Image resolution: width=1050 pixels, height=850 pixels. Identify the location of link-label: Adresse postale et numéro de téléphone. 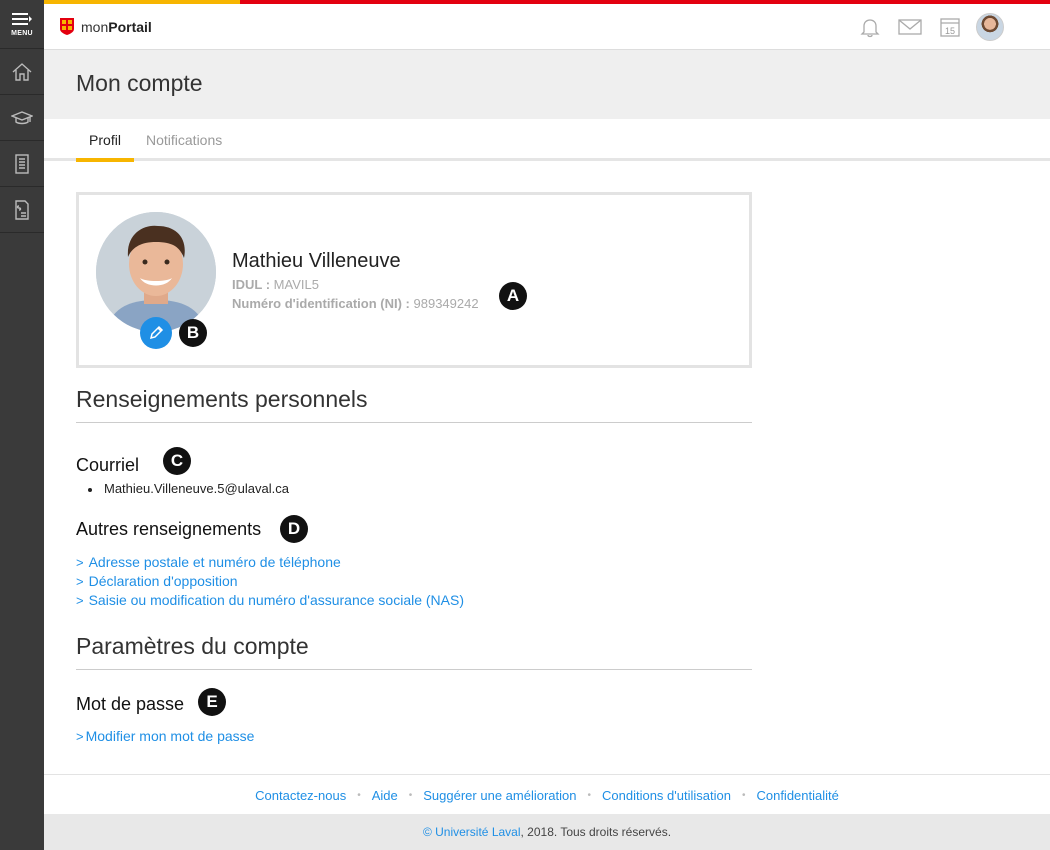
(214, 562).